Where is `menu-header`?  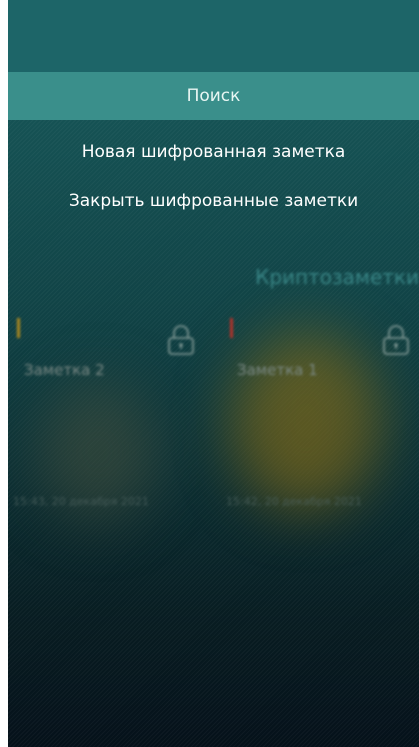 menu-header is located at coordinates (213, 36).